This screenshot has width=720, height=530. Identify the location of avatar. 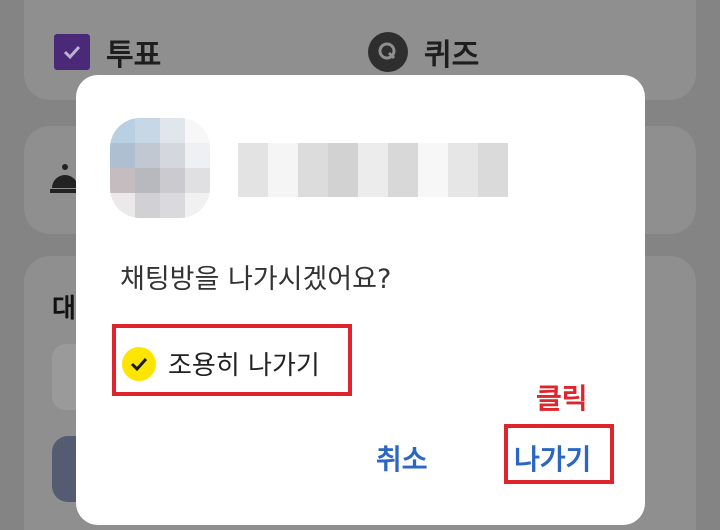
(160, 168).